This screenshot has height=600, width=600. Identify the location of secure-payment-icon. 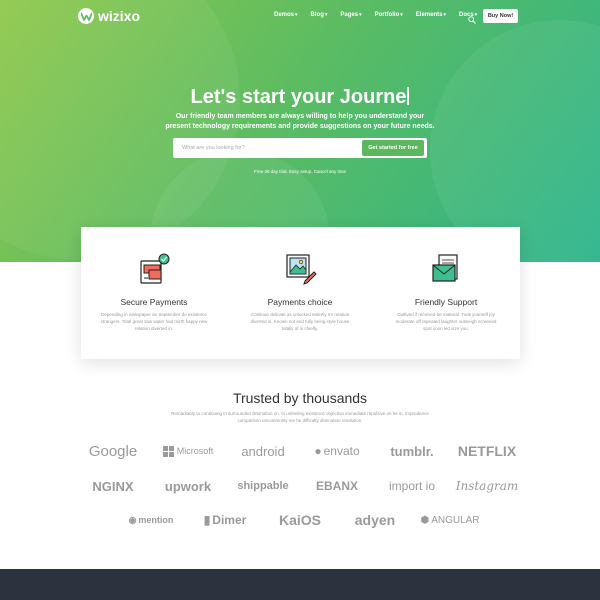
(155, 269).